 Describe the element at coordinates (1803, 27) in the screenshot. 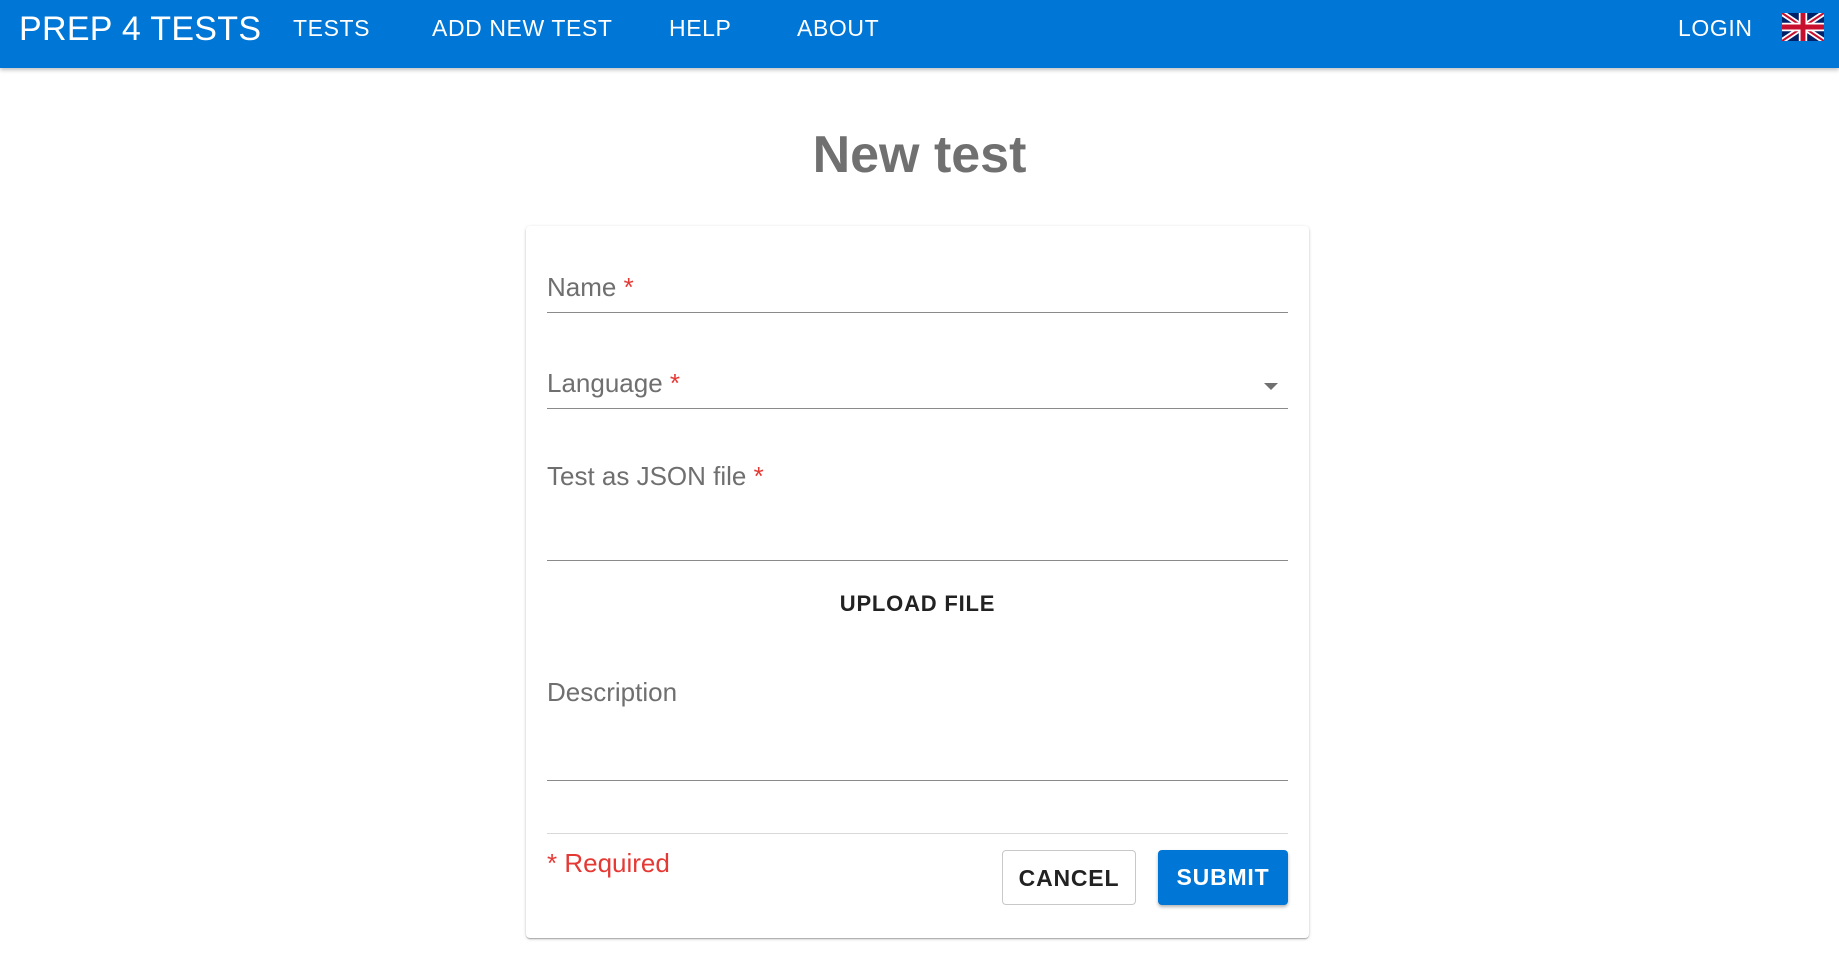

I see `uk-flag-icon` at that location.